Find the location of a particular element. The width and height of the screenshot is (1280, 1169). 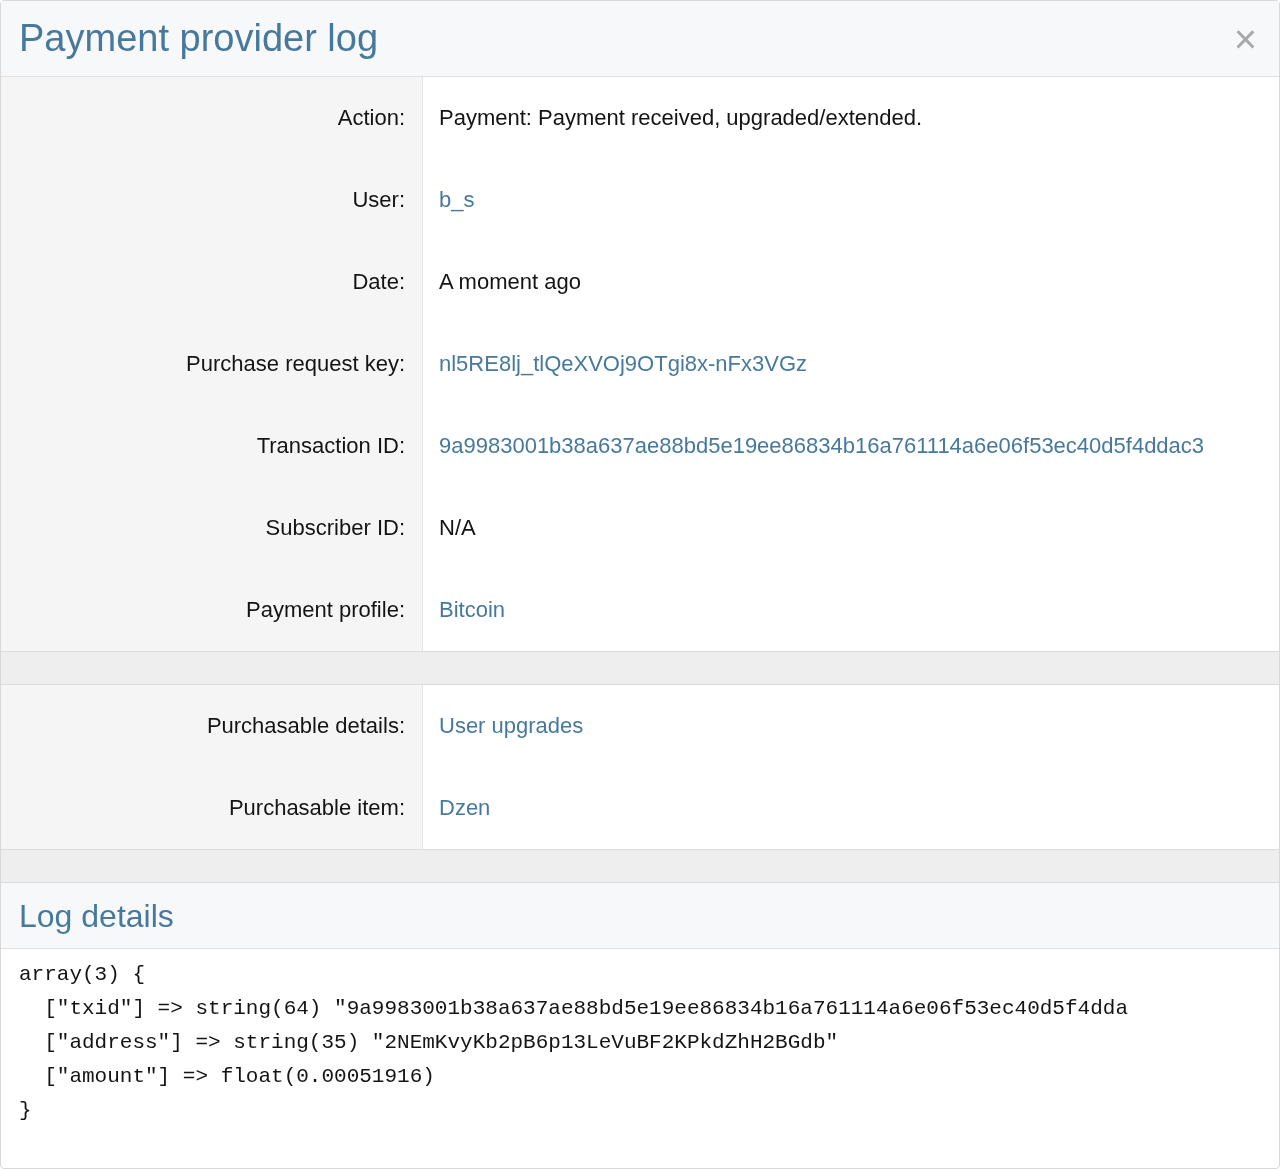

field-label: Purchasable details: is located at coordinates (305, 726).